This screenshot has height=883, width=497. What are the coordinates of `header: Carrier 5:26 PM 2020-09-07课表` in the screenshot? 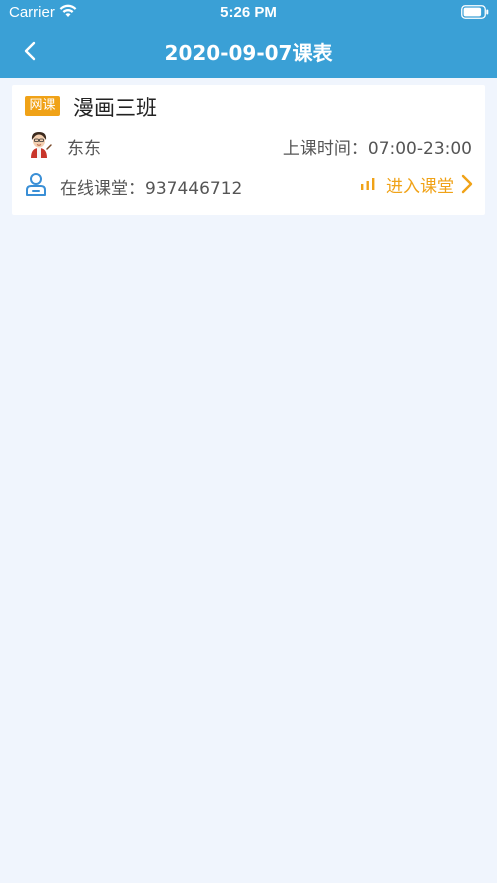 It's located at (248, 39).